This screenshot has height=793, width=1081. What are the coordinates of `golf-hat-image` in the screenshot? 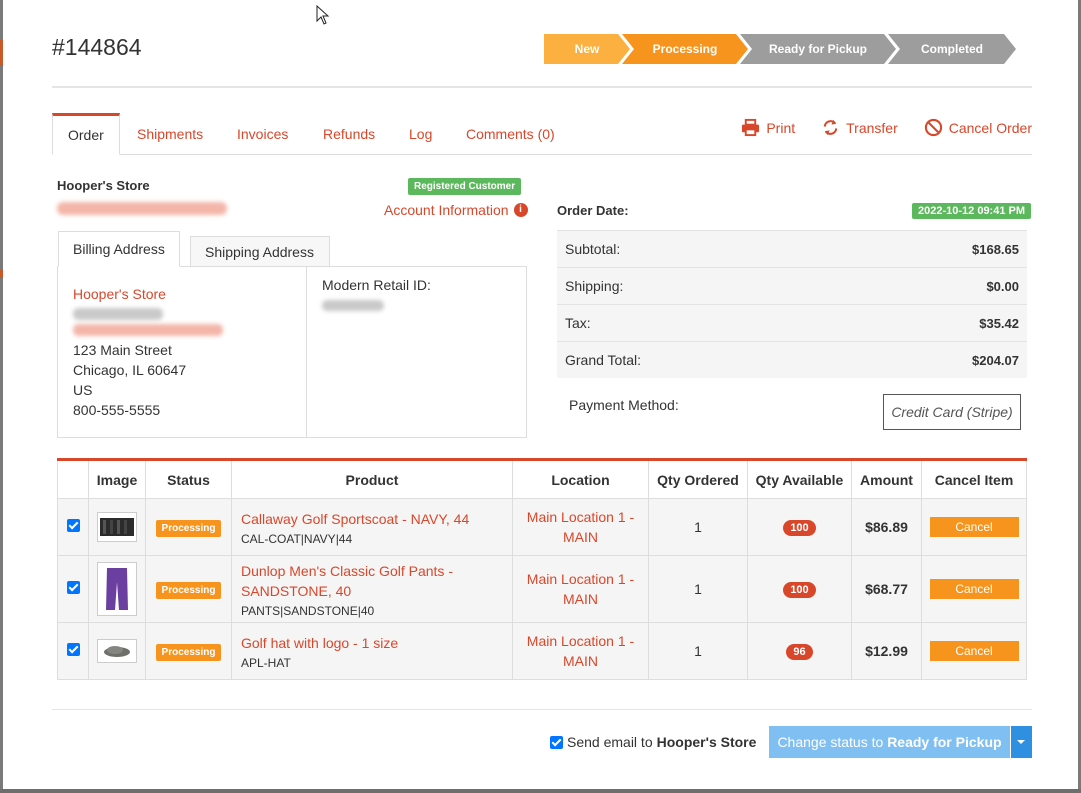 It's located at (117, 651).